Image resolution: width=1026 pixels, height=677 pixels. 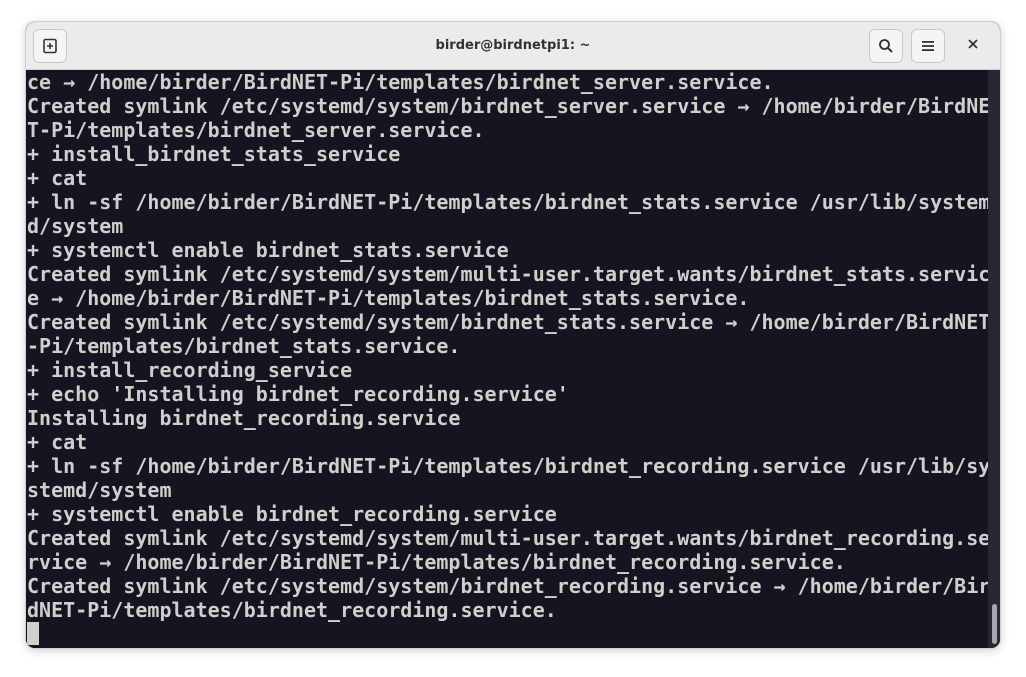 What do you see at coordinates (994, 359) in the screenshot?
I see `vertical-scrollbar` at bounding box center [994, 359].